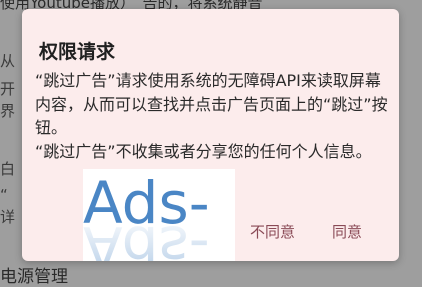 This screenshot has height=287, width=422. I want to click on ads-logo-reflection-text: Ads-, so click(146, 237).